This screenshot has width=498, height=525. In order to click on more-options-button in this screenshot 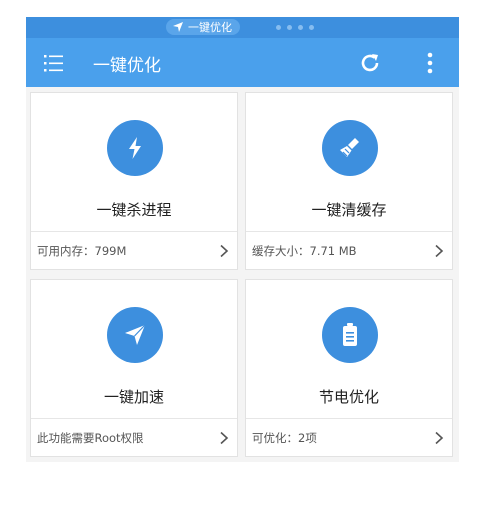, I will do `click(430, 63)`.